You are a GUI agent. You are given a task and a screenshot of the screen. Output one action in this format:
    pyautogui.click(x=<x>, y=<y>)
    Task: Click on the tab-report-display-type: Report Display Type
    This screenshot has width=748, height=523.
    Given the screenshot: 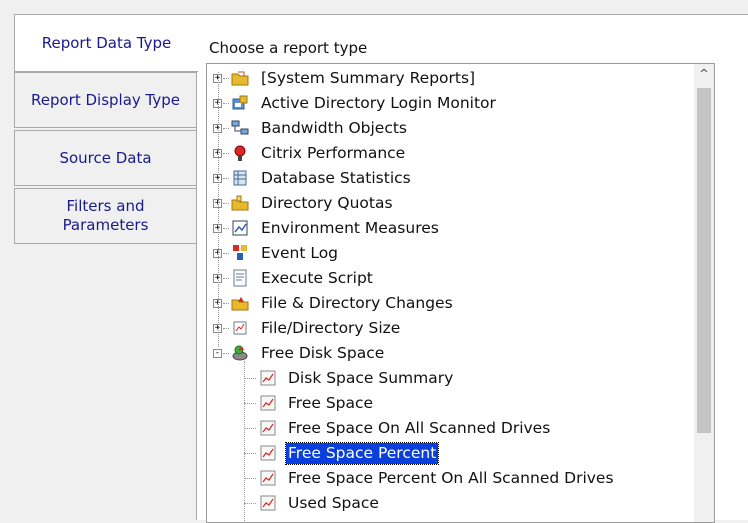 What is the action you would take?
    pyautogui.click(x=105, y=100)
    